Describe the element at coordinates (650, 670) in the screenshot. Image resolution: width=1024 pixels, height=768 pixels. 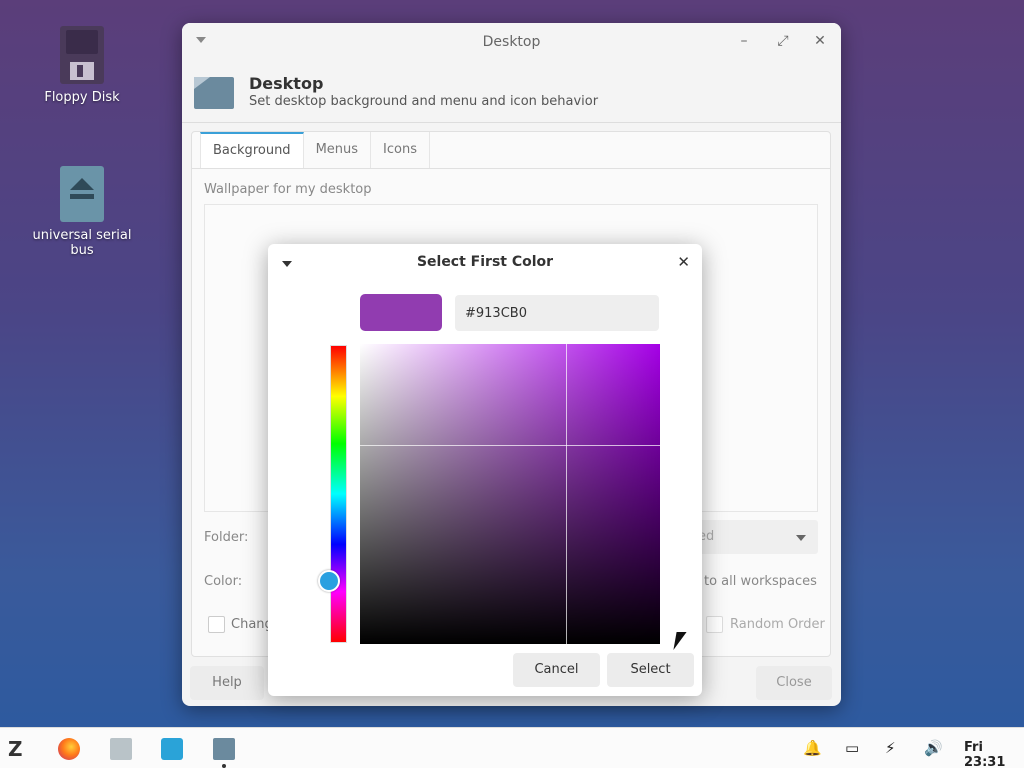
I see `select-button: Select` at that location.